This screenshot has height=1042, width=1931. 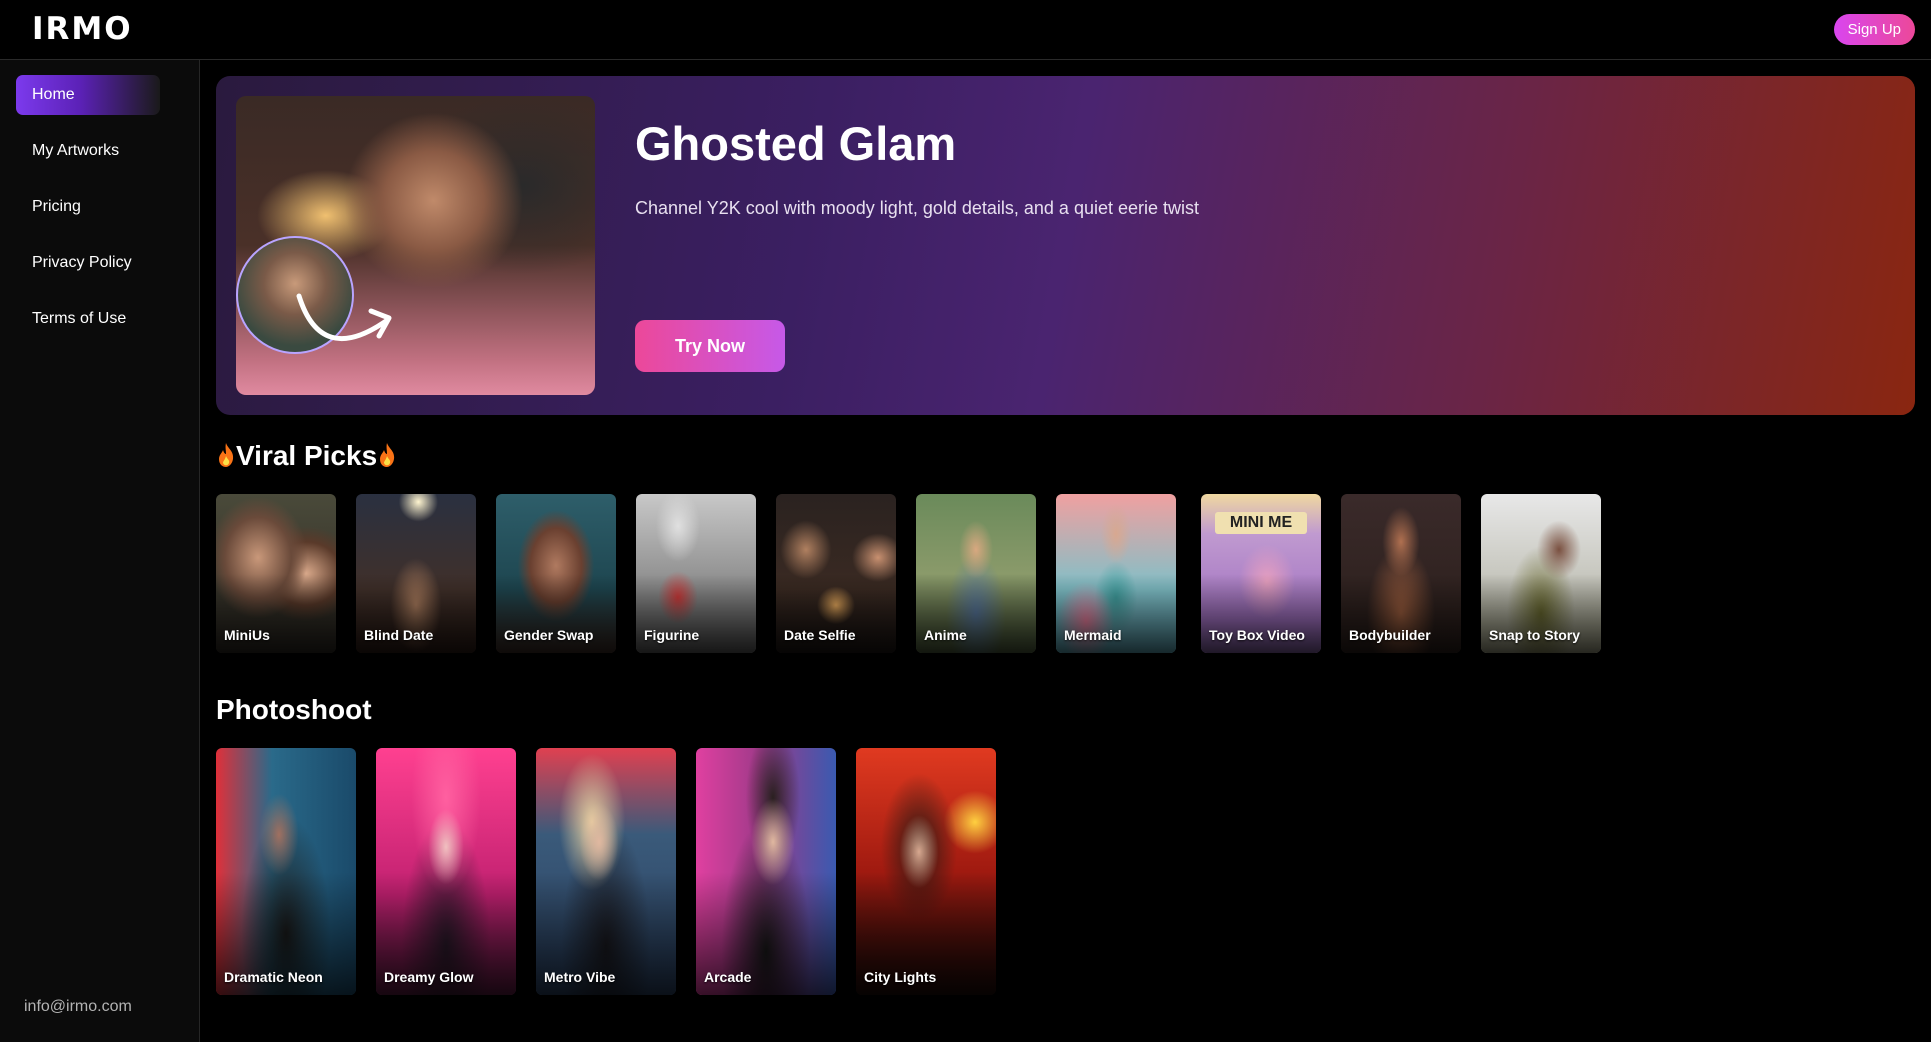 What do you see at coordinates (1390, 635) in the screenshot?
I see `card-label: Bodybuilder` at bounding box center [1390, 635].